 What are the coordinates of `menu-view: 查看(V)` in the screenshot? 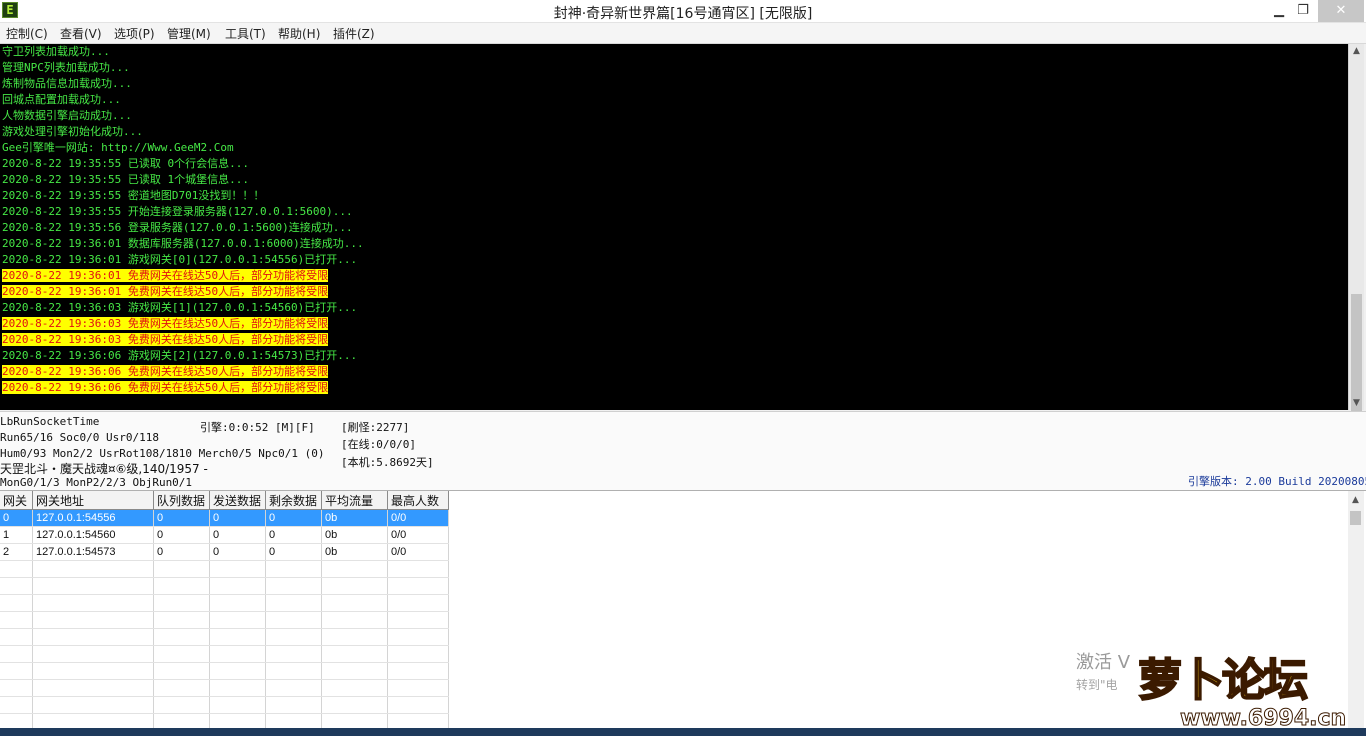 It's located at (81, 33).